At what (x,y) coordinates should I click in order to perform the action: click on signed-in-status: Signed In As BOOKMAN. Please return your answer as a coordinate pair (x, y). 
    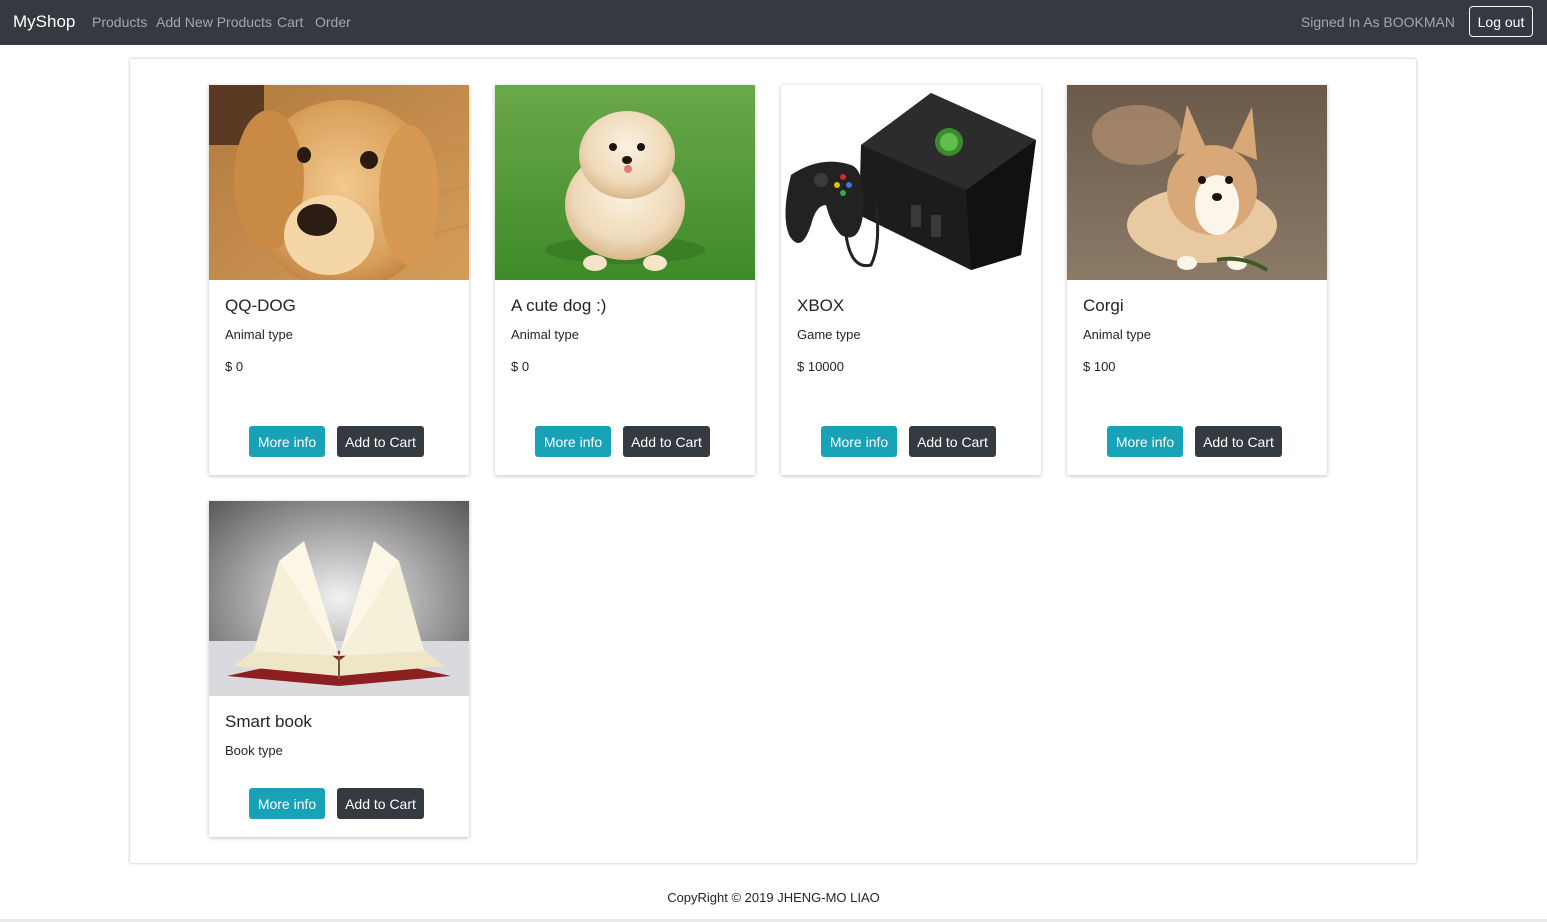
    Looking at the image, I should click on (1377, 22).